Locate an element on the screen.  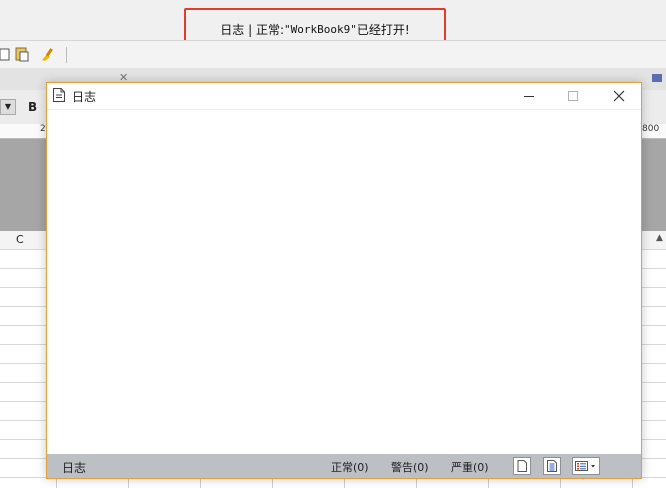
blank-page-icon is located at coordinates (522, 466).